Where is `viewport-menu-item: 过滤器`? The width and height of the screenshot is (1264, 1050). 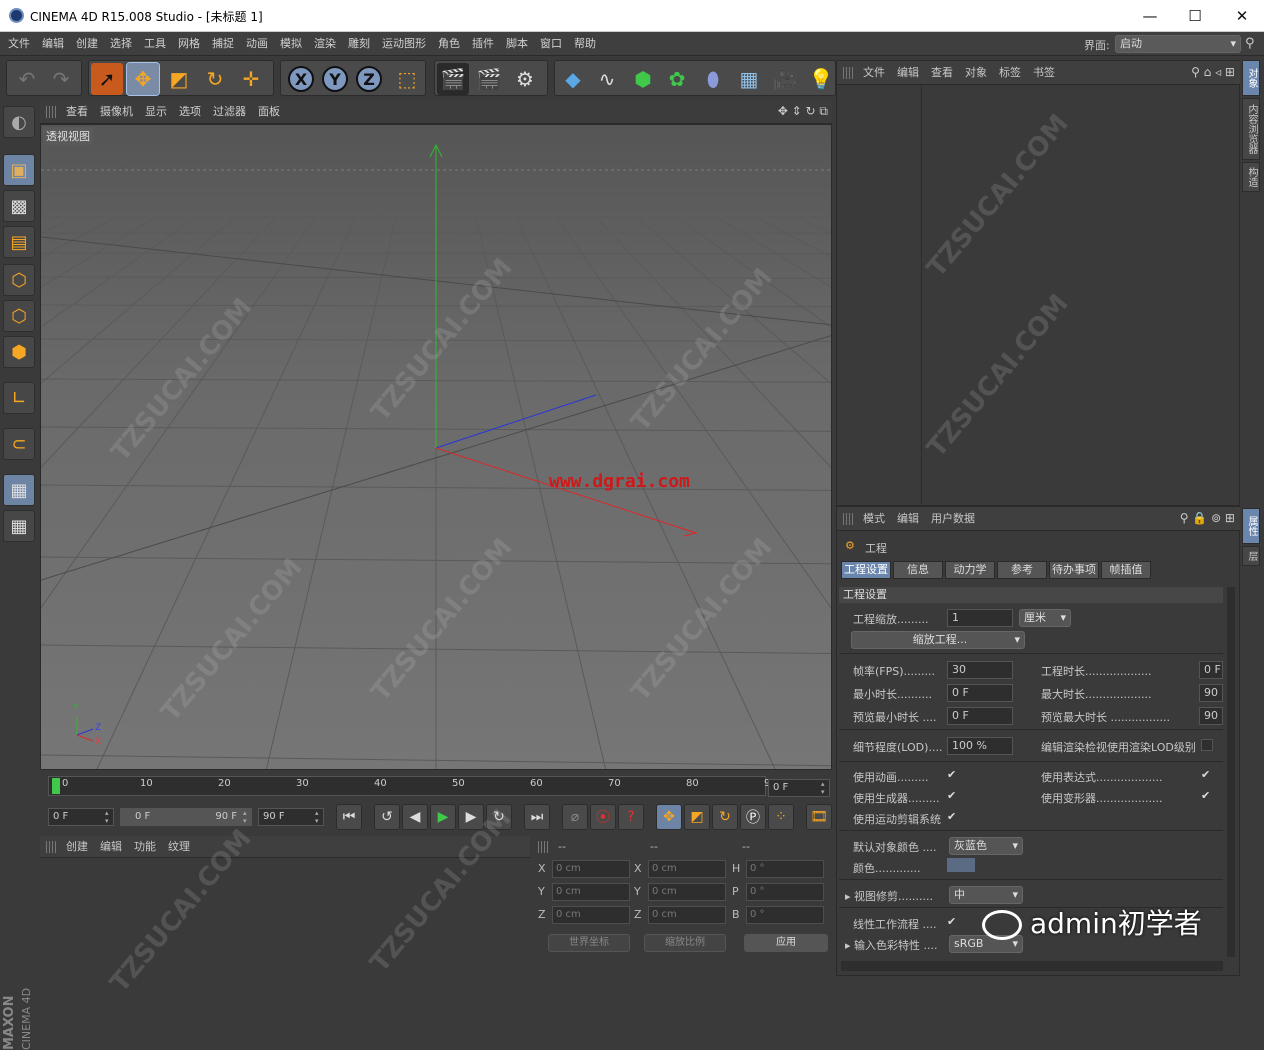 viewport-menu-item: 过滤器 is located at coordinates (229, 111).